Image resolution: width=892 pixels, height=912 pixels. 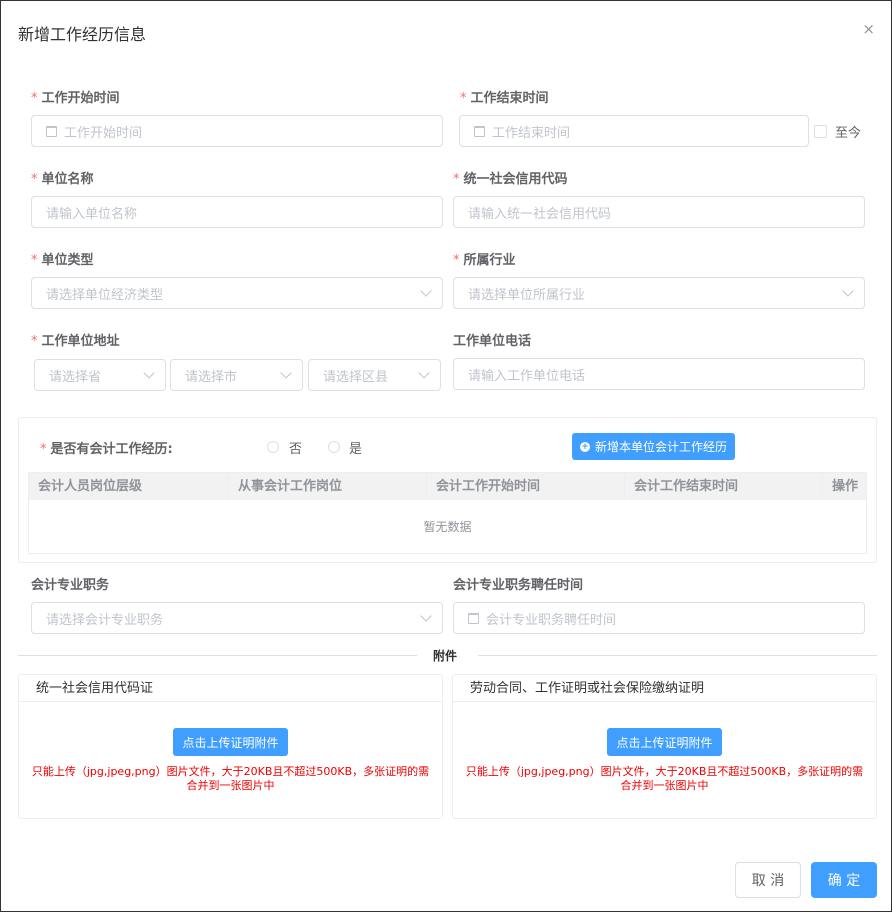 What do you see at coordinates (868, 29) in the screenshot?
I see `close-icon: ×` at bounding box center [868, 29].